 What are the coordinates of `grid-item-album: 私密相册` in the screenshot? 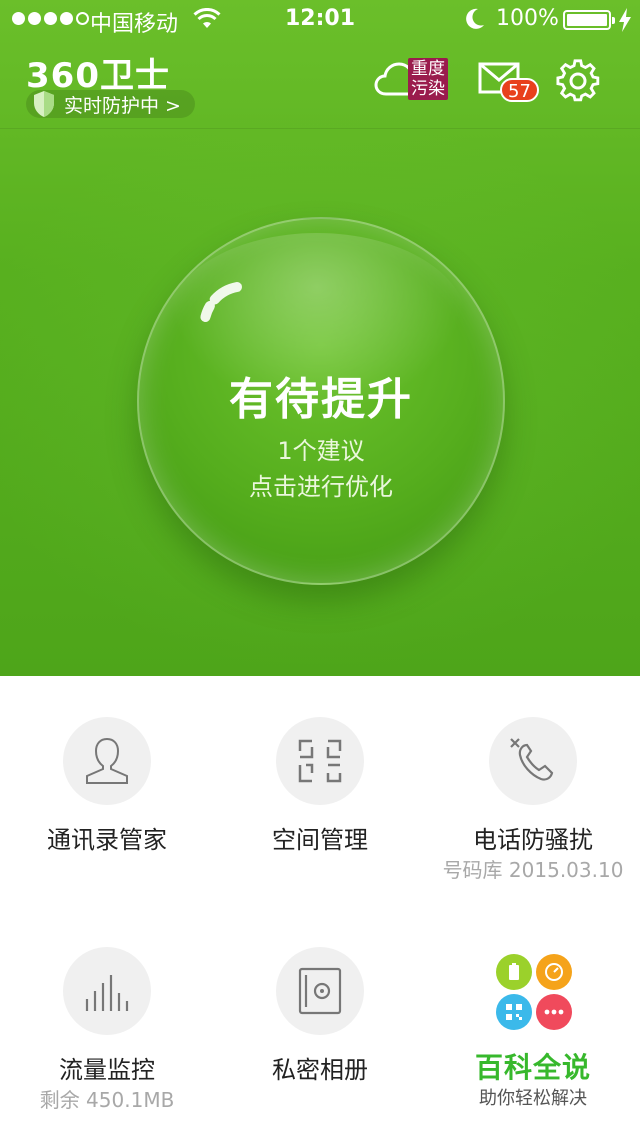 It's located at (320, 1016).